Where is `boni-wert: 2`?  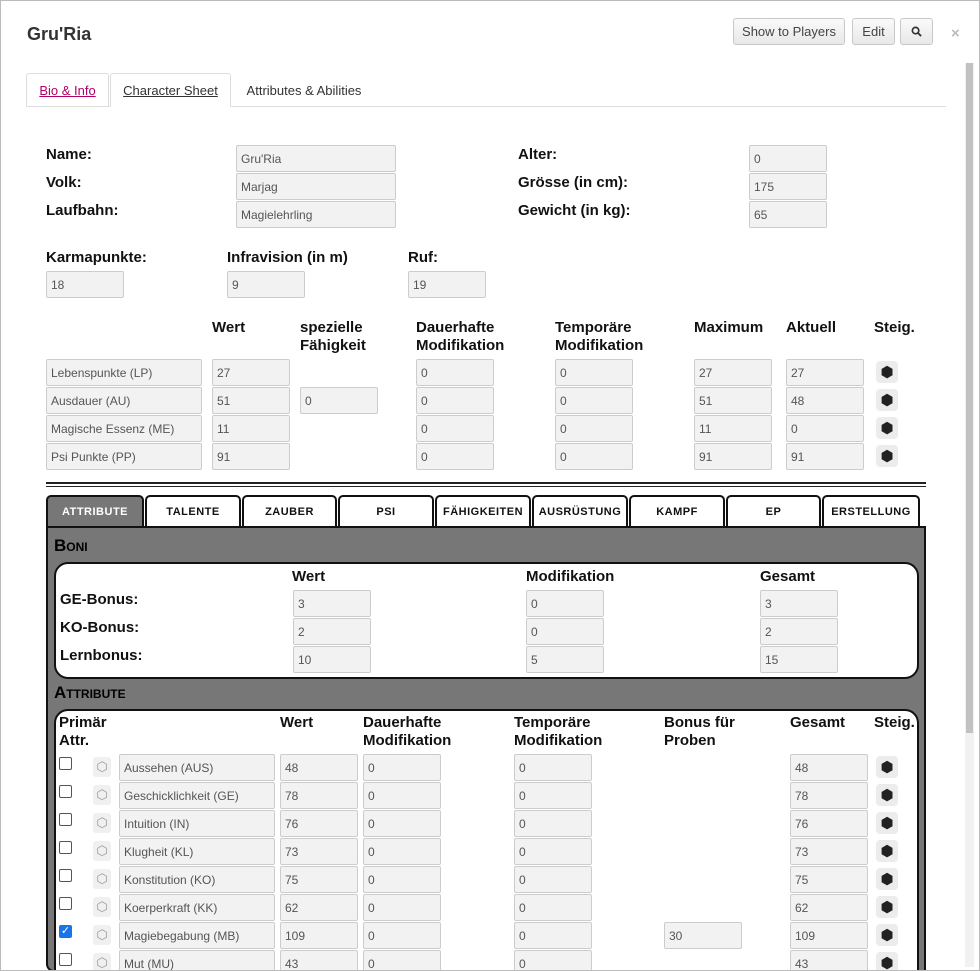
boni-wert: 2 is located at coordinates (332, 631).